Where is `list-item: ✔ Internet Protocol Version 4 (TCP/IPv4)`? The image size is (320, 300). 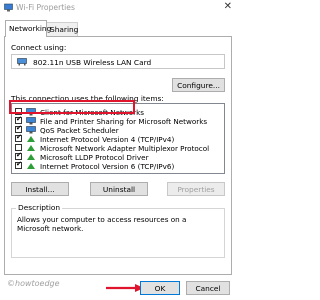 list-item: ✔ Internet Protocol Version 4 (TCP/IPv4) is located at coordinates (117, 138).